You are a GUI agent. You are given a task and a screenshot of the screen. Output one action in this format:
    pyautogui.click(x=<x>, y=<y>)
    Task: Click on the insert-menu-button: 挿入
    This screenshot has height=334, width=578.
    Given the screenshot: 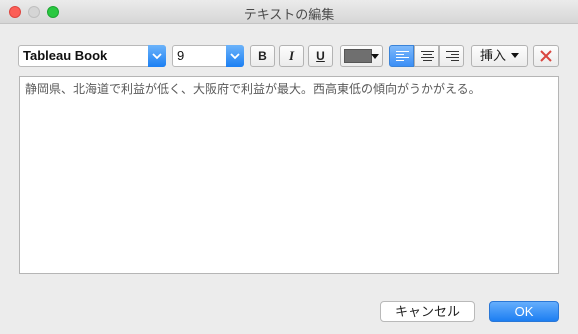 What is the action you would take?
    pyautogui.click(x=499, y=56)
    